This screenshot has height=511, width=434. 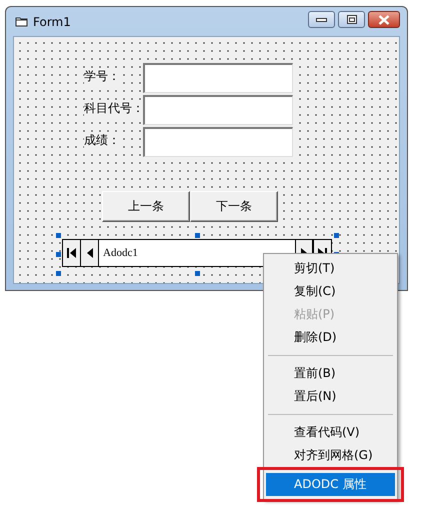 I want to click on field-label: 科目代号：, so click(x=114, y=108).